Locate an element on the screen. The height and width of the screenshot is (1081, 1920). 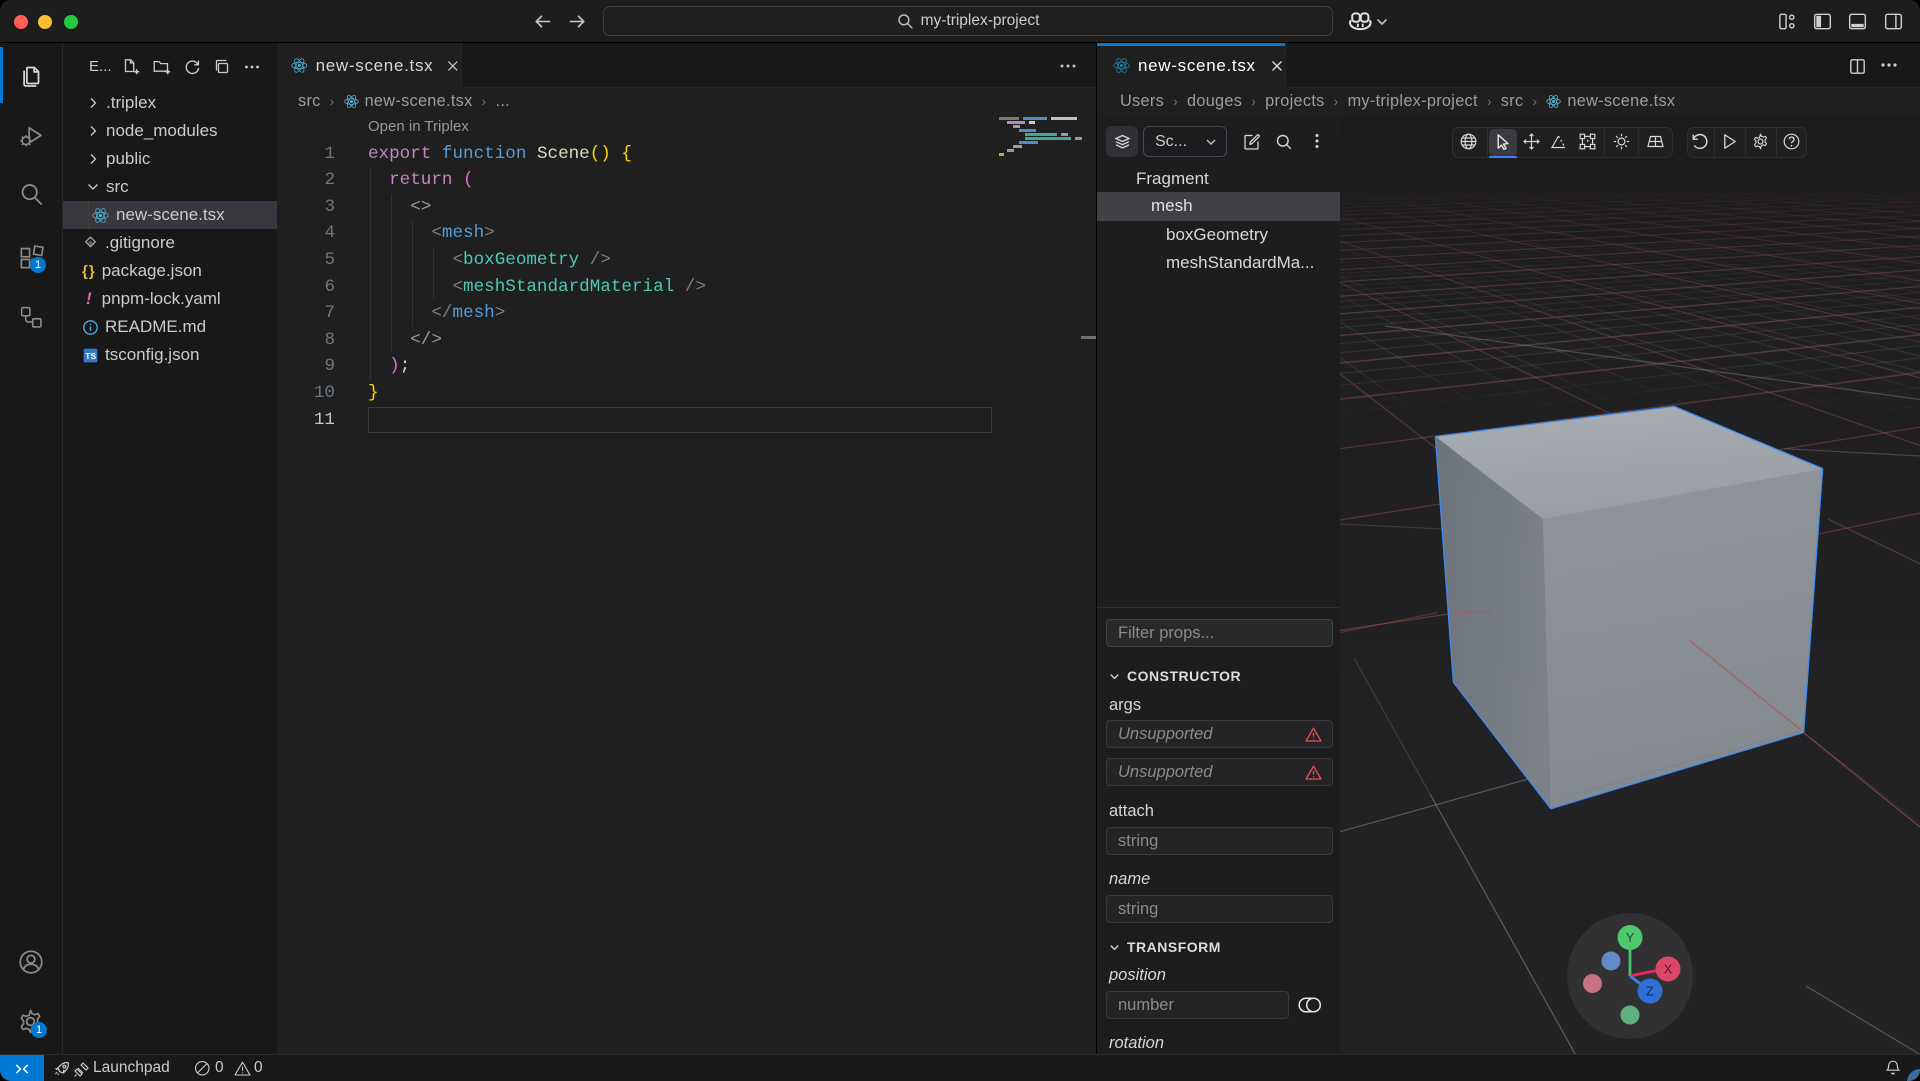
svg-text: TS is located at coordinates (90, 356).